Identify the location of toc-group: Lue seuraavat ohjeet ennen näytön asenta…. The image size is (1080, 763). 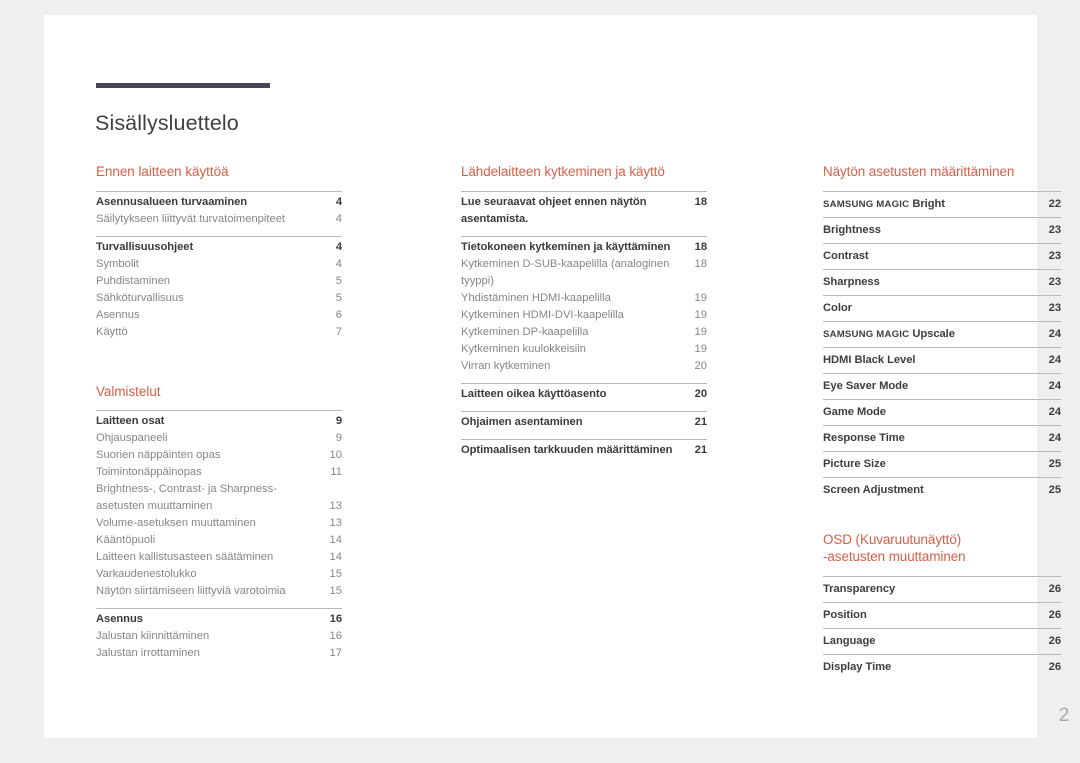
(584, 209).